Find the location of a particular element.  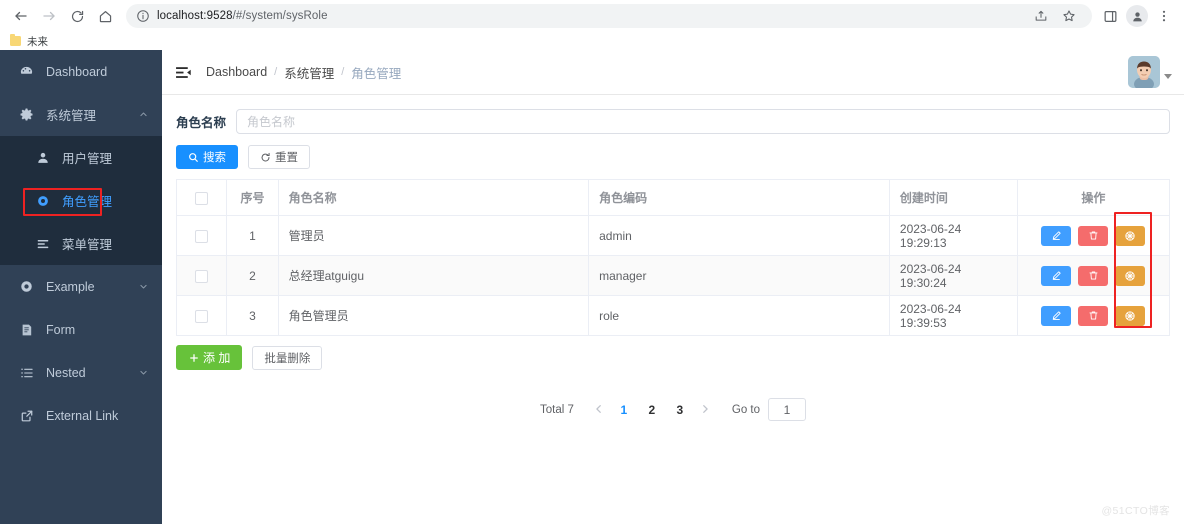

navbar-user-area is located at coordinates (1150, 72).